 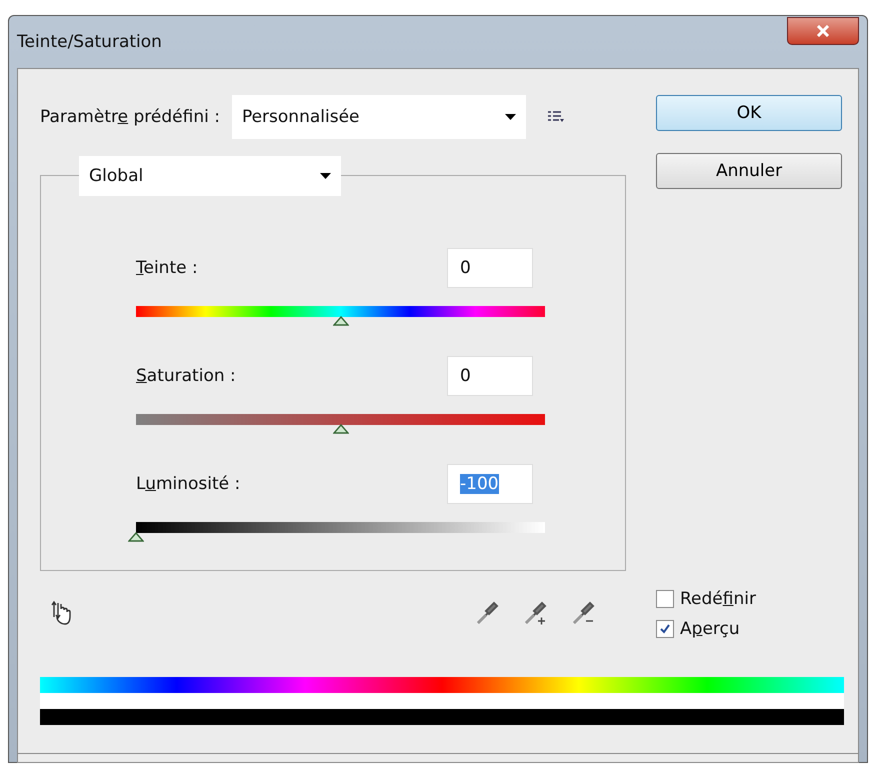 What do you see at coordinates (490, 484) in the screenshot?
I see `value-field: -100` at bounding box center [490, 484].